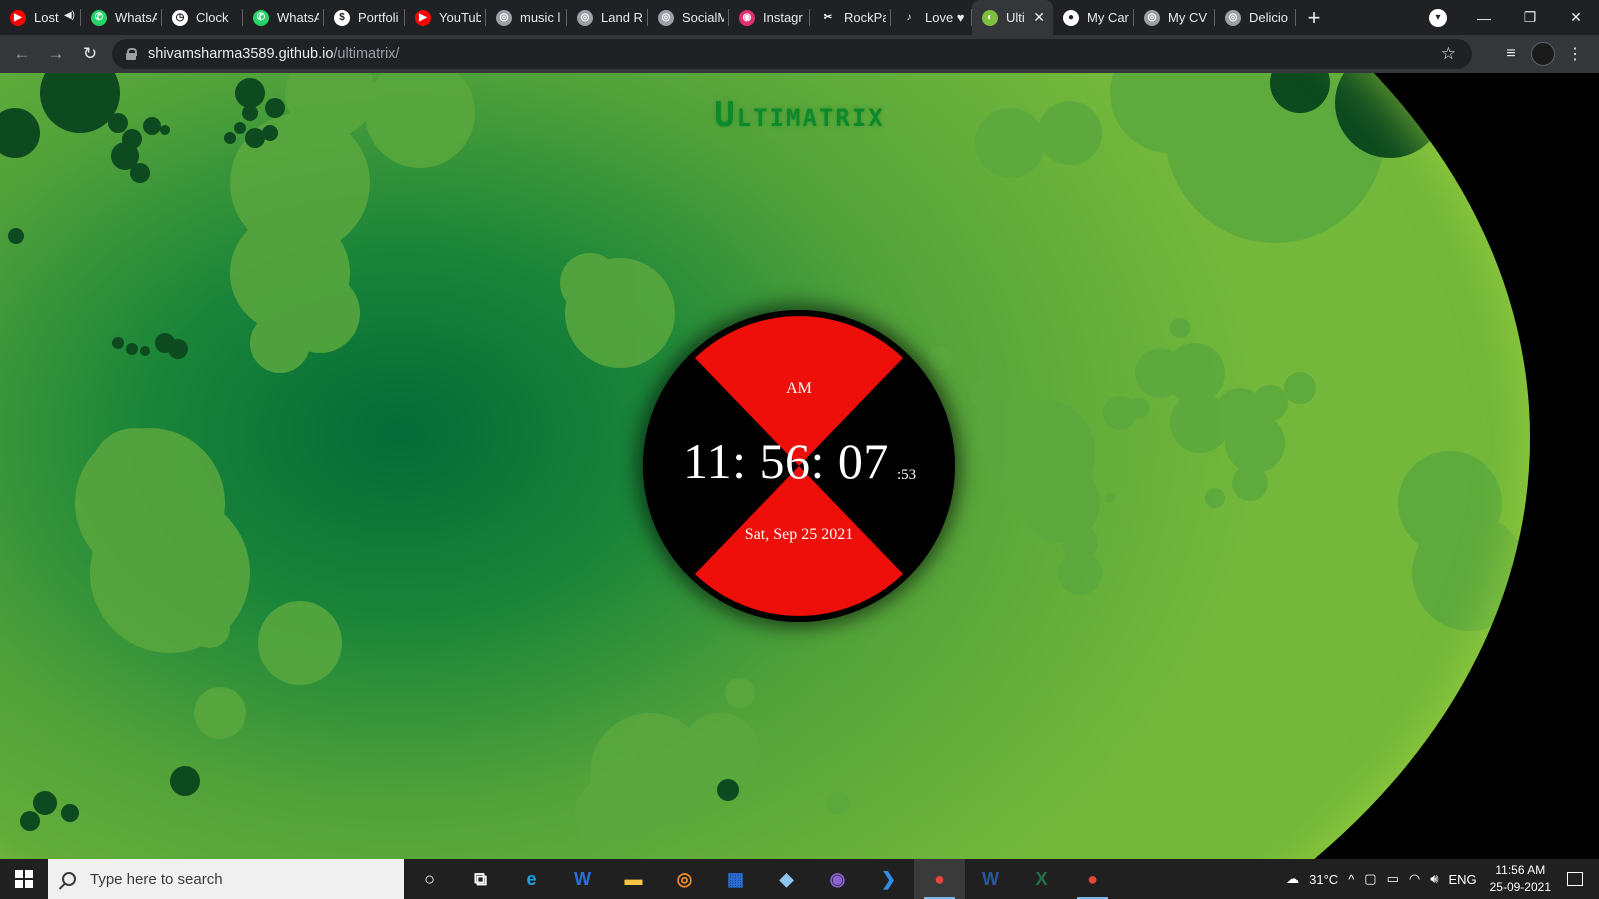 This screenshot has width=1599, height=899. Describe the element at coordinates (1393, 879) in the screenshot. I see `battery-icon: ▭` at that location.